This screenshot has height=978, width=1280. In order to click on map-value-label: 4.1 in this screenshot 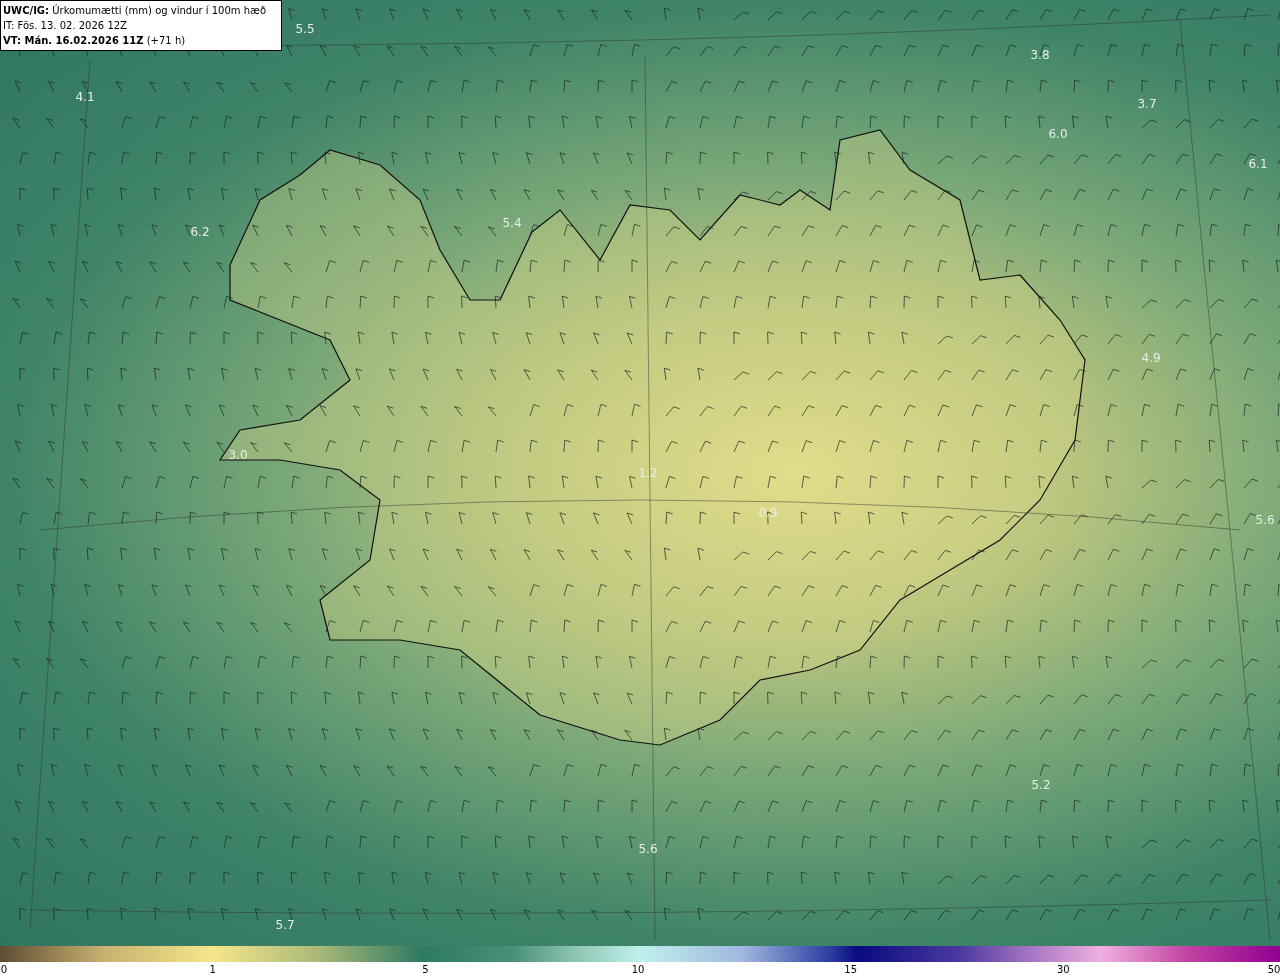, I will do `click(85, 97)`.